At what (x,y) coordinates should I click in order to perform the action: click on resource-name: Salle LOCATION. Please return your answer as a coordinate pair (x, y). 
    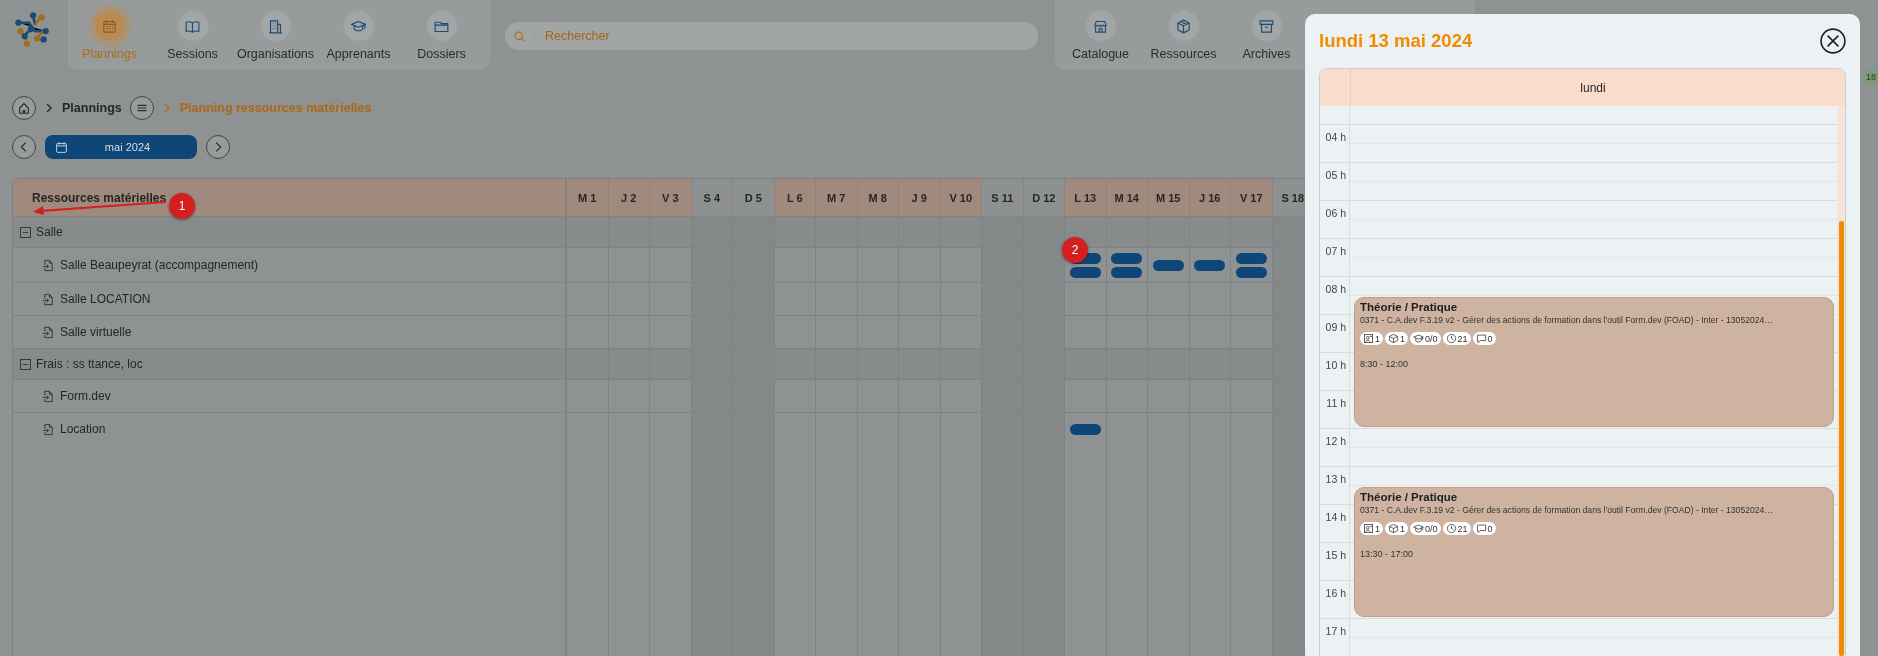
    Looking at the image, I should click on (105, 299).